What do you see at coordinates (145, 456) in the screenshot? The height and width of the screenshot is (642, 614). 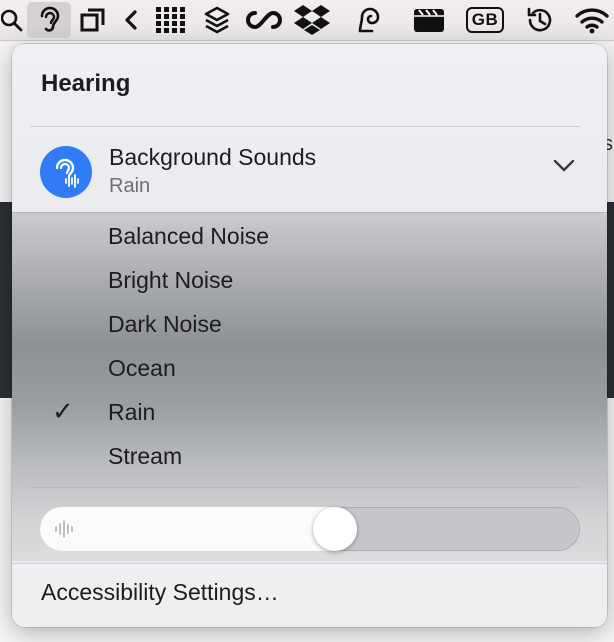 I see `option-stream: Stream` at bounding box center [145, 456].